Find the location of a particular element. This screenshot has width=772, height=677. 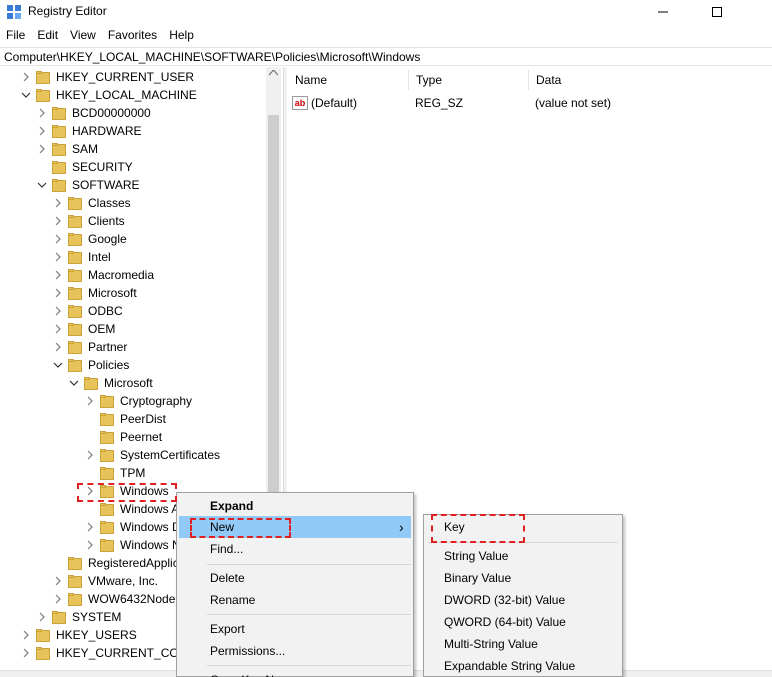

menu-item-rename: Rename is located at coordinates (232, 600).